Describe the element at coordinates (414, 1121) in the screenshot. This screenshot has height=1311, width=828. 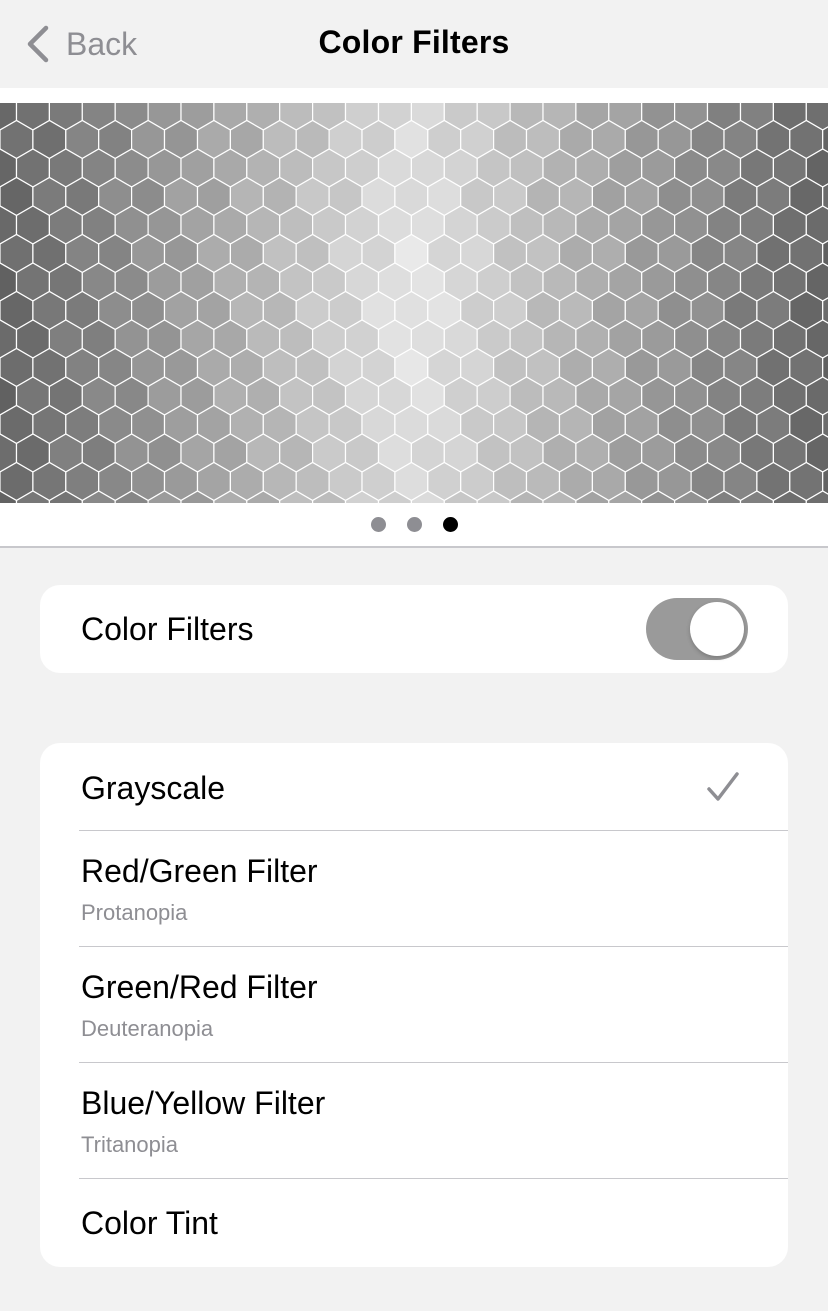
I see `filter-option-blue-yellow: Blue/Yellow Filter Tritanopia` at that location.